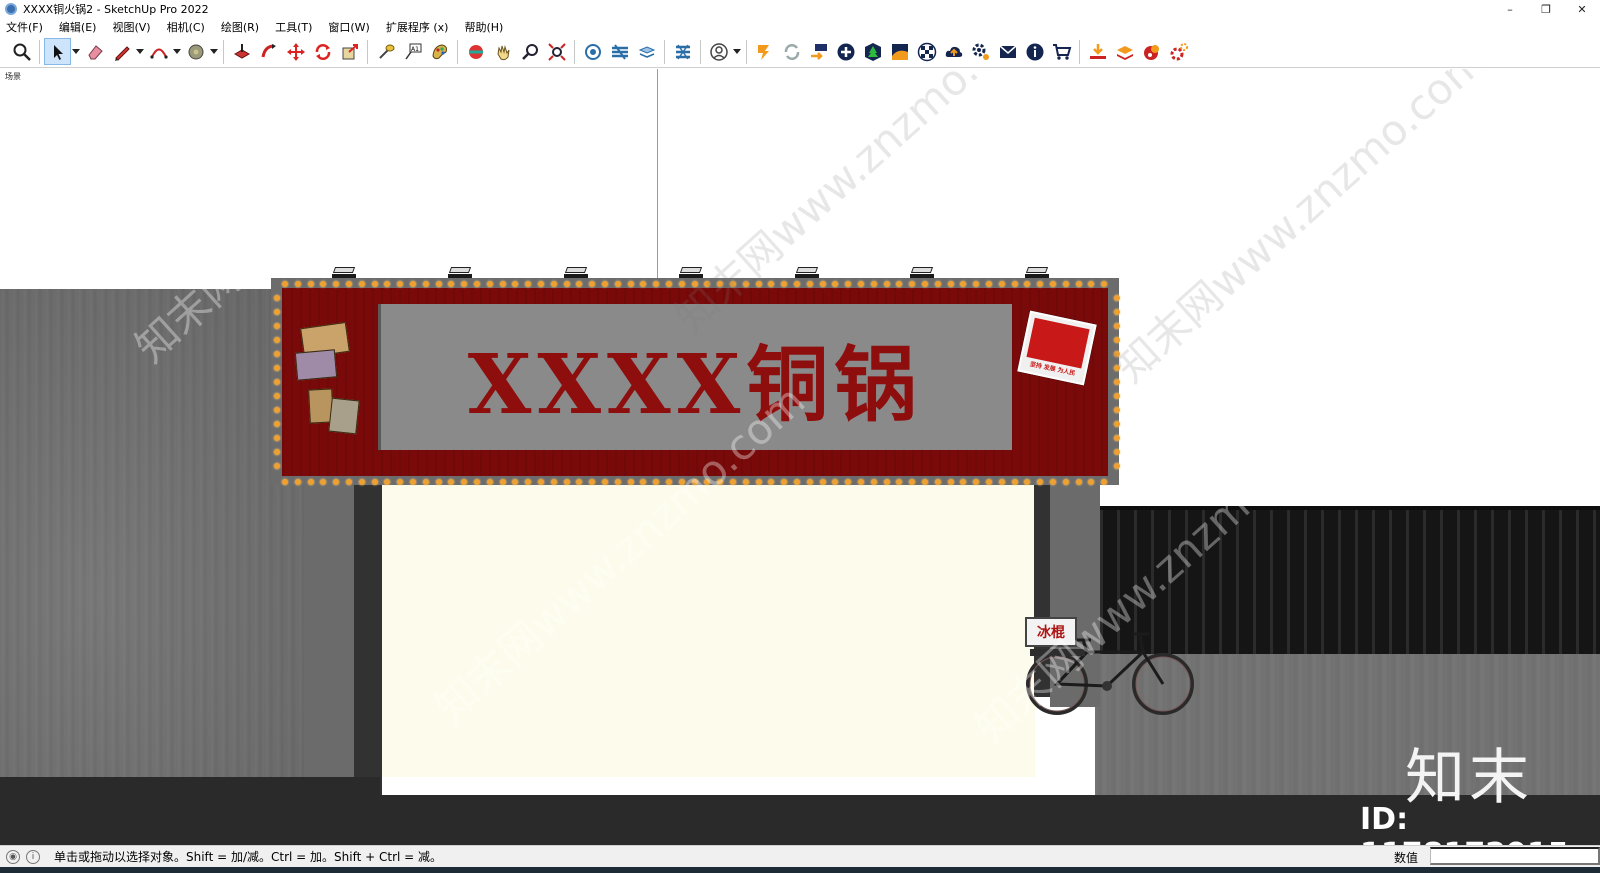 The width and height of the screenshot is (1600, 873). Describe the element at coordinates (33, 856) in the screenshot. I see `credits-icon: i` at that location.